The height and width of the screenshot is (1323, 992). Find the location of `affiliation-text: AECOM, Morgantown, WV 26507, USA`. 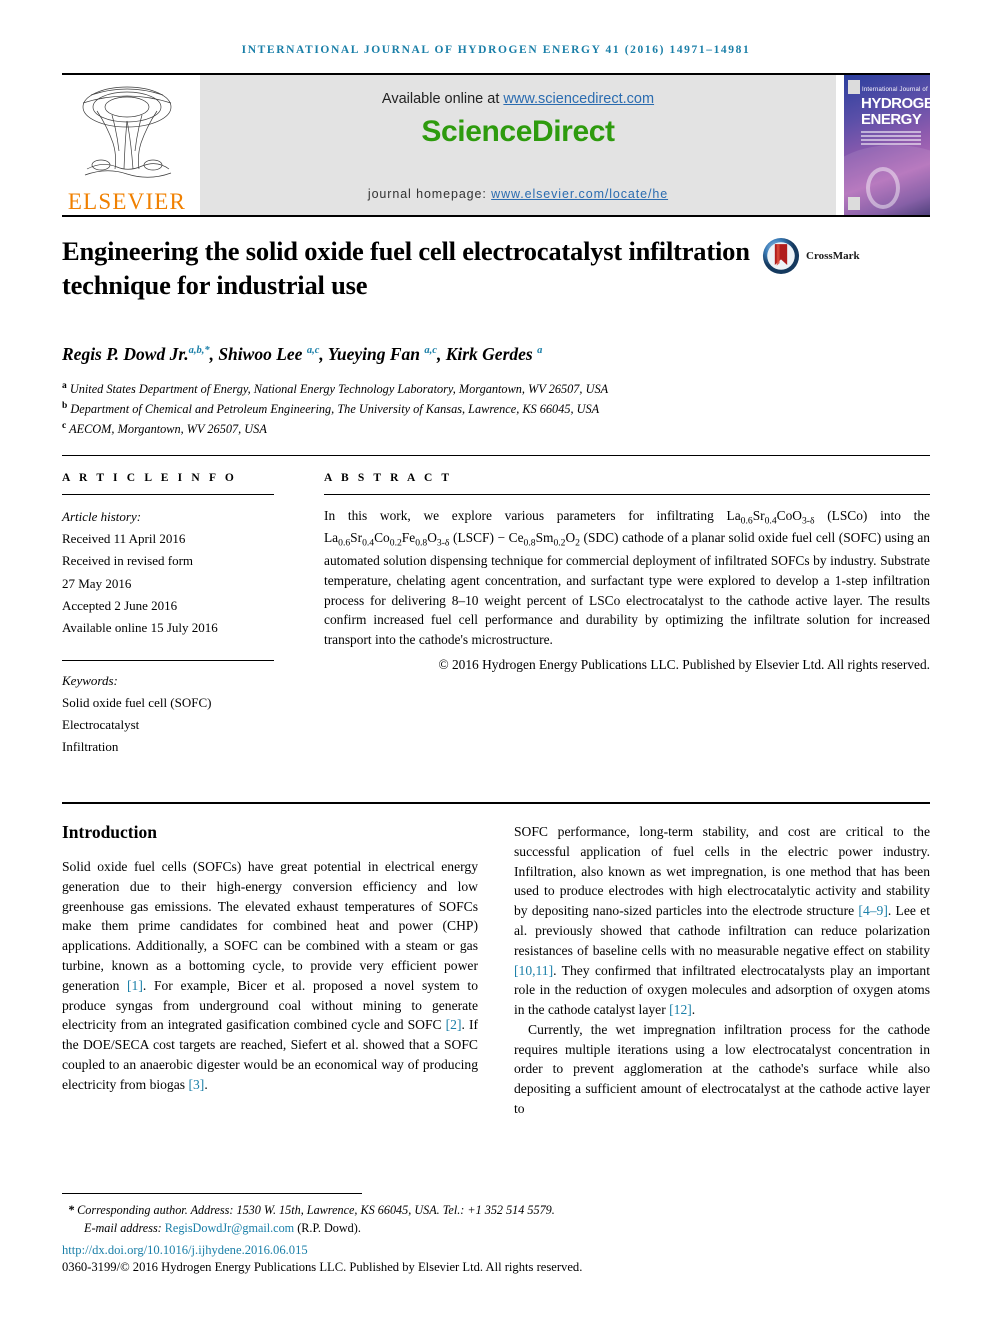

affiliation-text: AECOM, Morgantown, WV 26507, USA is located at coordinates (168, 428).